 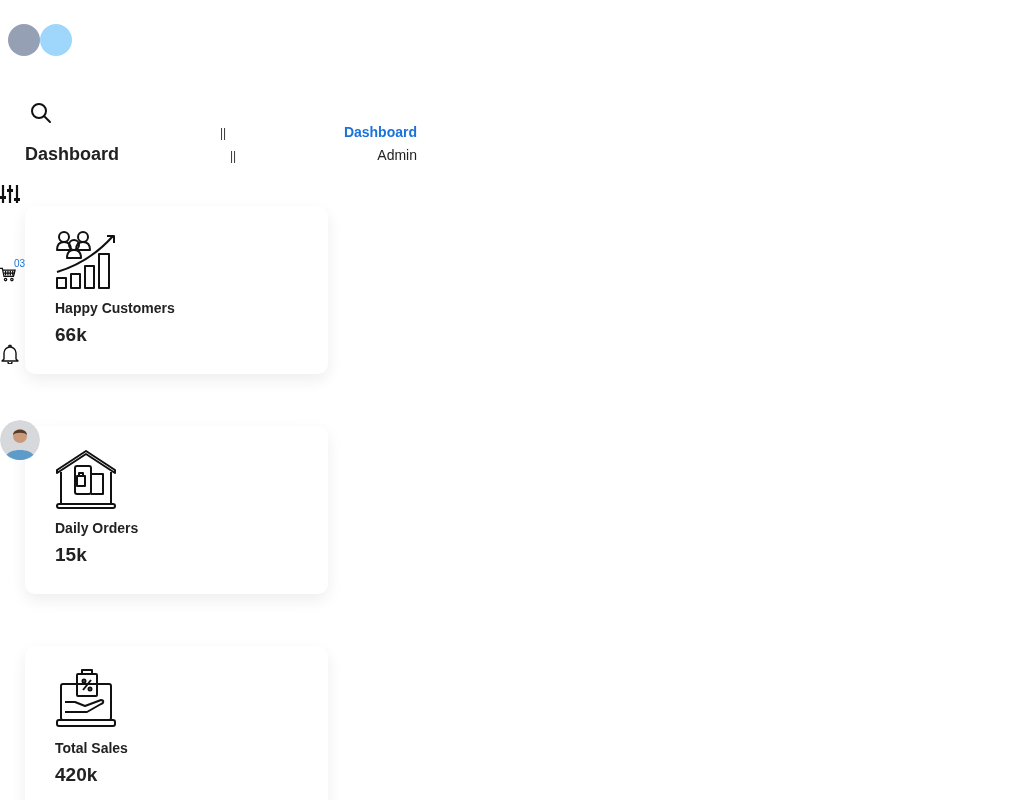 What do you see at coordinates (86, 479) in the screenshot?
I see `house-phone-icon` at bounding box center [86, 479].